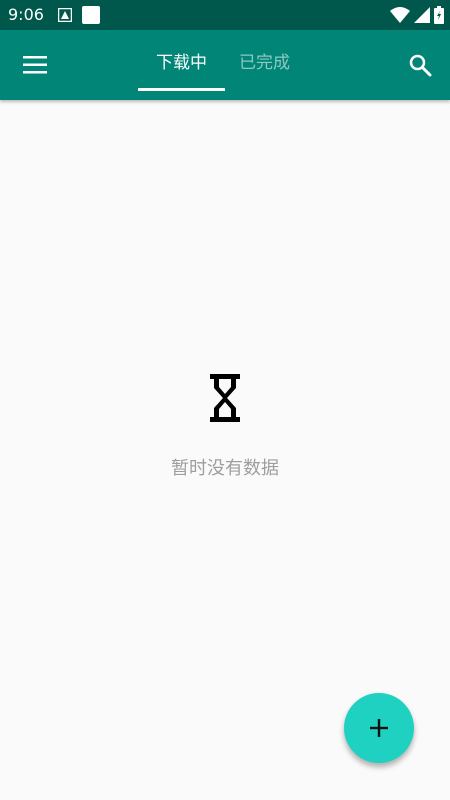  I want to click on tab-bar: 下载中 已完成, so click(221, 65).